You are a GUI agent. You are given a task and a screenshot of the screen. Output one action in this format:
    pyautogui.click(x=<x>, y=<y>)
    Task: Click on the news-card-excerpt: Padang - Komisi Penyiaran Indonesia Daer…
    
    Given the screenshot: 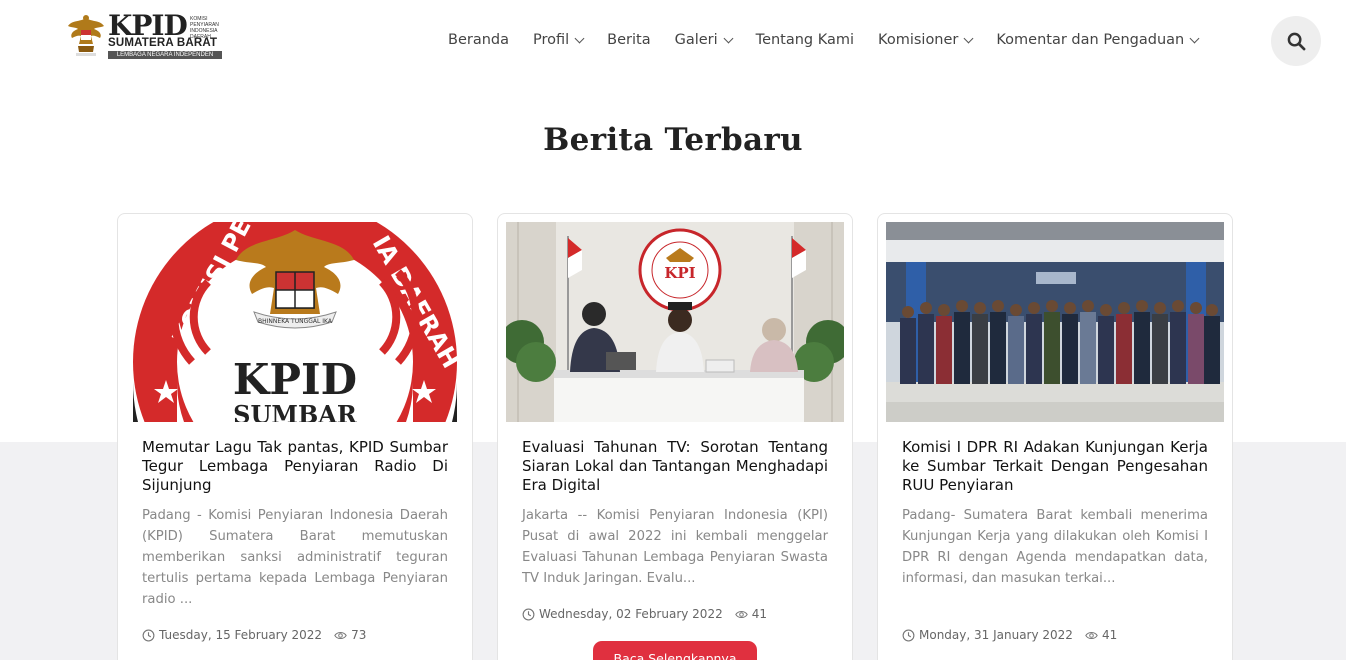 What is the action you would take?
    pyautogui.click(x=295, y=557)
    